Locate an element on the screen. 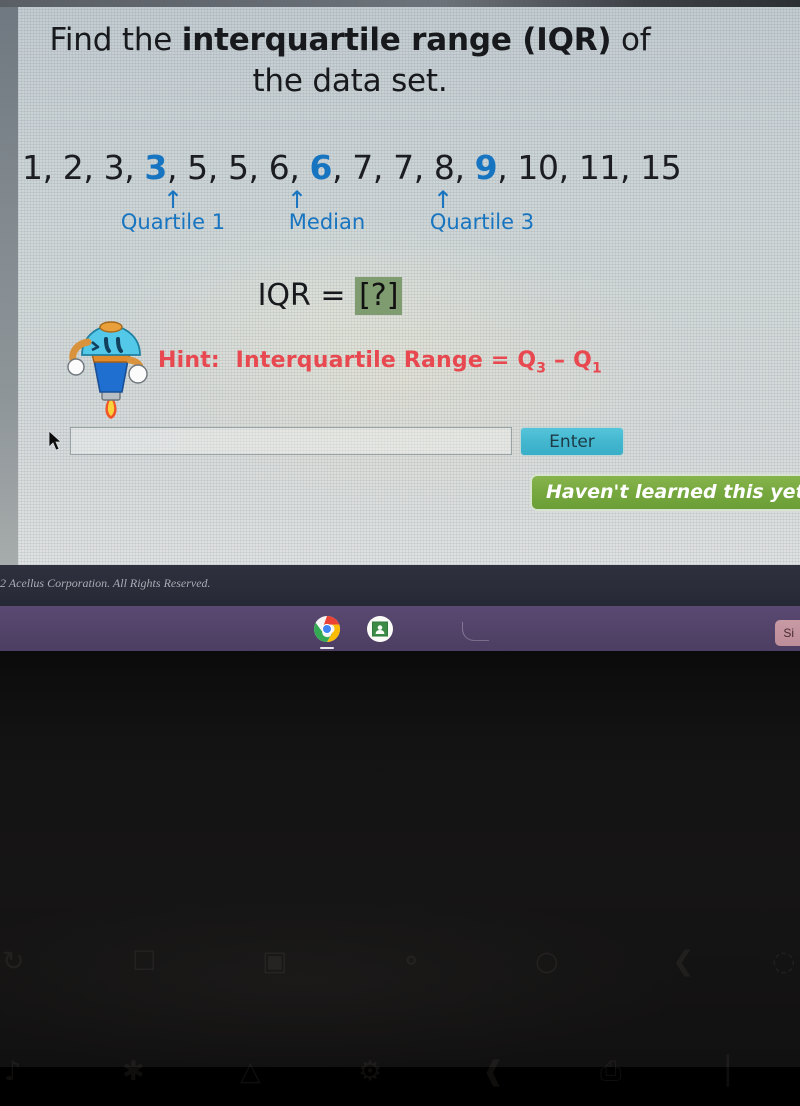  question-text-part-a: Find the is located at coordinates (115, 40).